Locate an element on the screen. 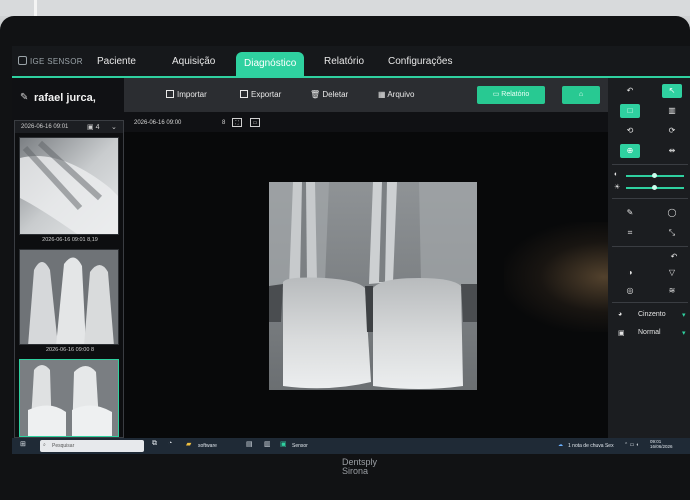 Image resolution: width=690 pixels, height=500 pixels. camera-icon: ⌂ is located at coordinates (581, 94).